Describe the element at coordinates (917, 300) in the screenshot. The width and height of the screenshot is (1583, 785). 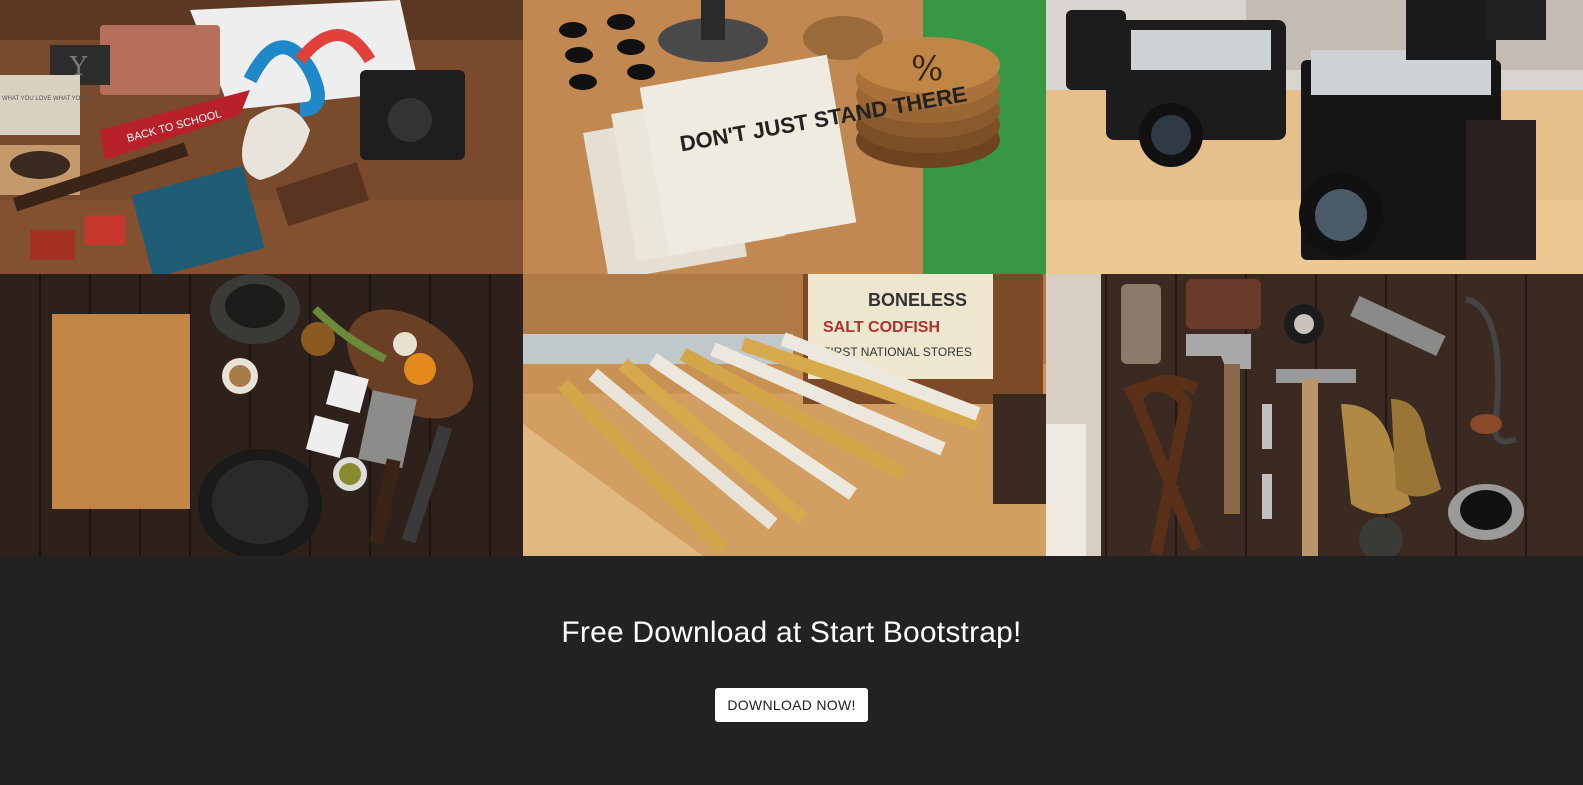
I see `photo-text: BONELESS` at that location.